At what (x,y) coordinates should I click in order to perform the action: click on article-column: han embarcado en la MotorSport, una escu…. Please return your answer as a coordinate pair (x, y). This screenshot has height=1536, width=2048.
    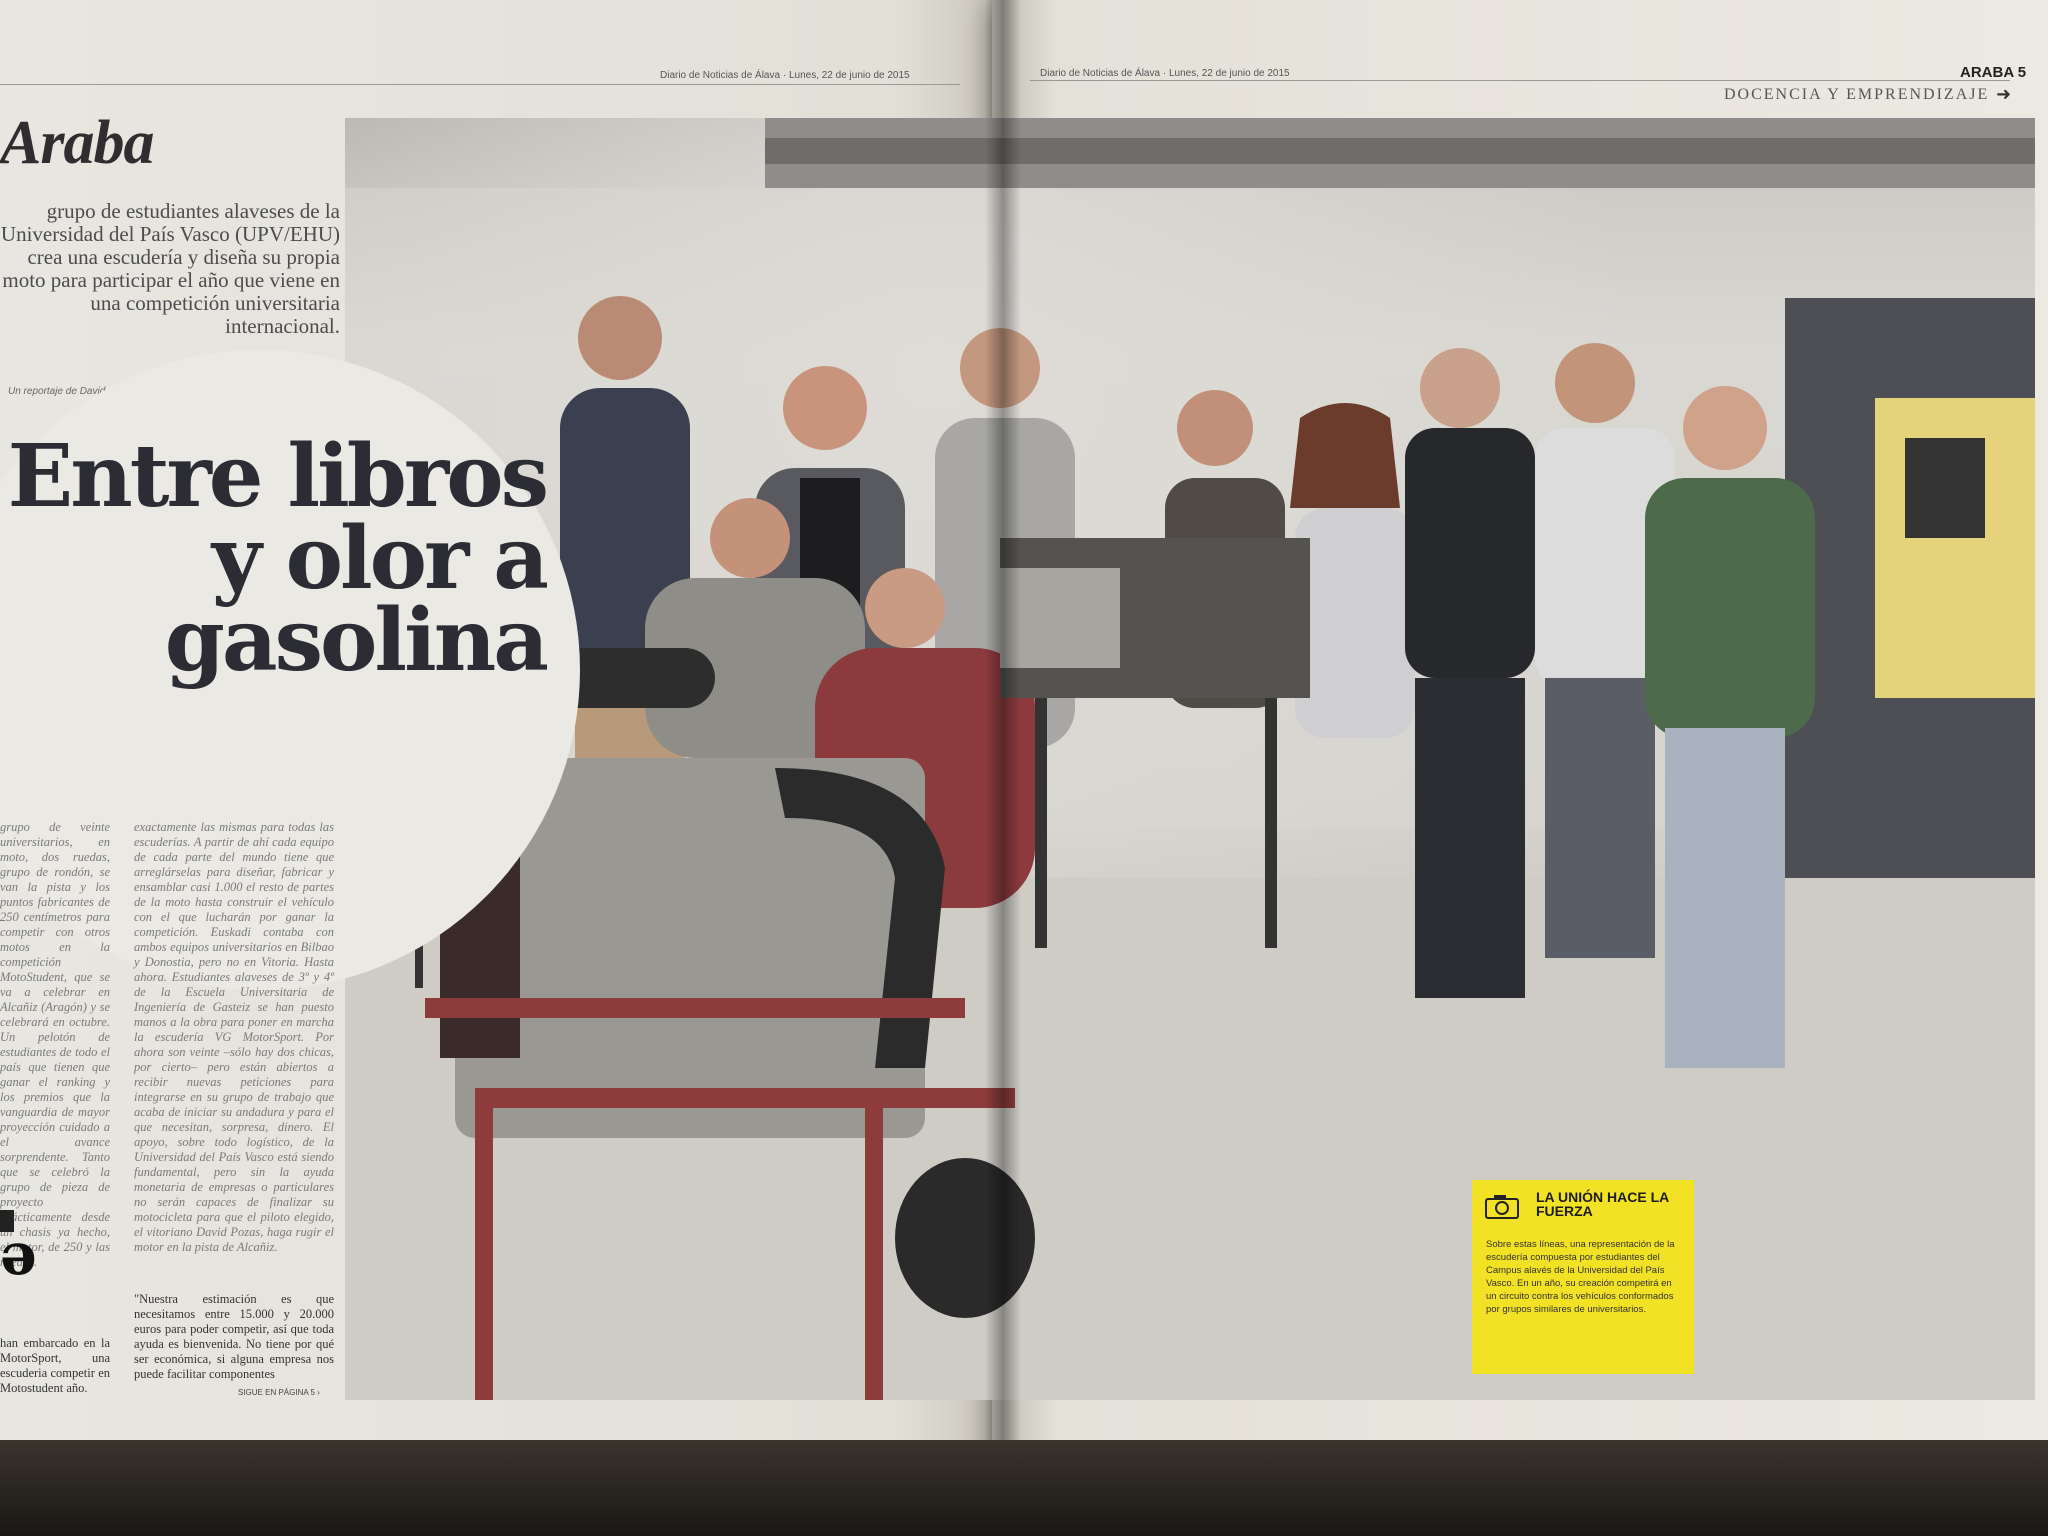
    Looking at the image, I should click on (55, 1365).